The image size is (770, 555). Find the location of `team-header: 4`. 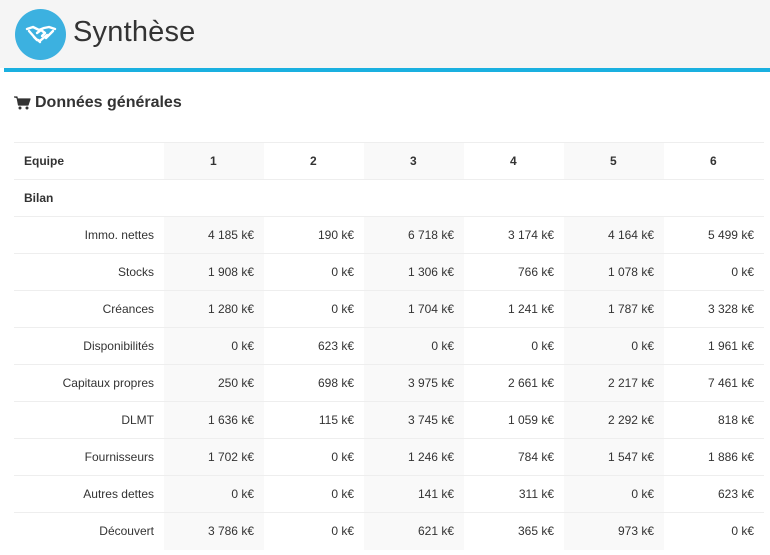

team-header: 4 is located at coordinates (514, 161).